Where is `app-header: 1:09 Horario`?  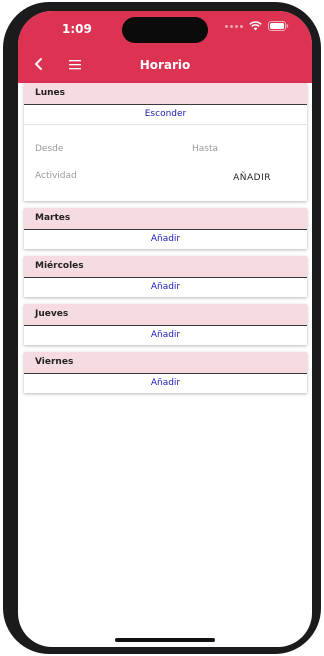
app-header: 1:09 Horario is located at coordinates (165, 47).